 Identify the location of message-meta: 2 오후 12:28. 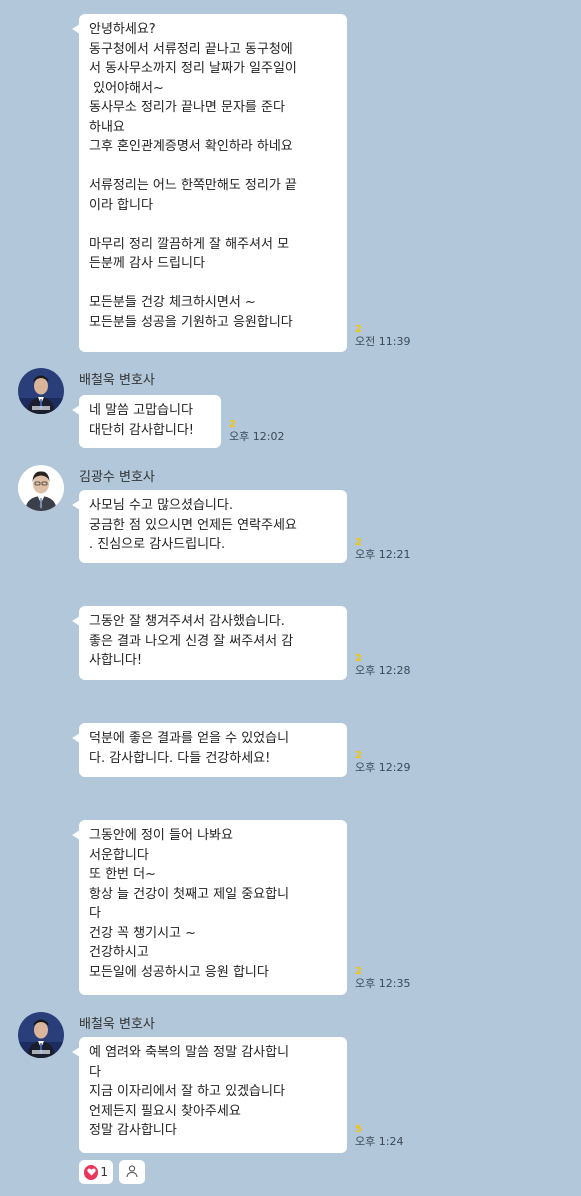
(382, 665).